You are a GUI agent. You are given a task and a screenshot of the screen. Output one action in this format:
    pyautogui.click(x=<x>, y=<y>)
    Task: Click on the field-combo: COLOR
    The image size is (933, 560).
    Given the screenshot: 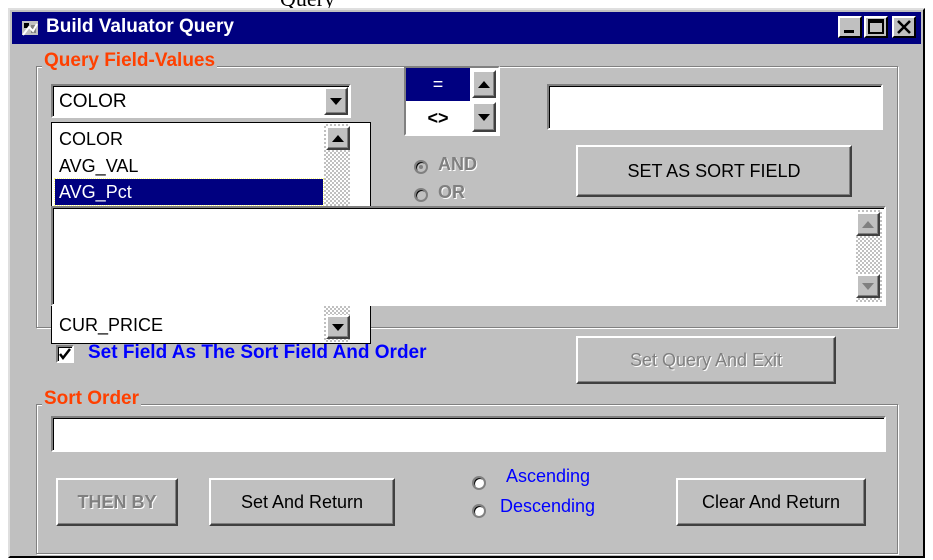 What is the action you would take?
    pyautogui.click(x=201, y=101)
    